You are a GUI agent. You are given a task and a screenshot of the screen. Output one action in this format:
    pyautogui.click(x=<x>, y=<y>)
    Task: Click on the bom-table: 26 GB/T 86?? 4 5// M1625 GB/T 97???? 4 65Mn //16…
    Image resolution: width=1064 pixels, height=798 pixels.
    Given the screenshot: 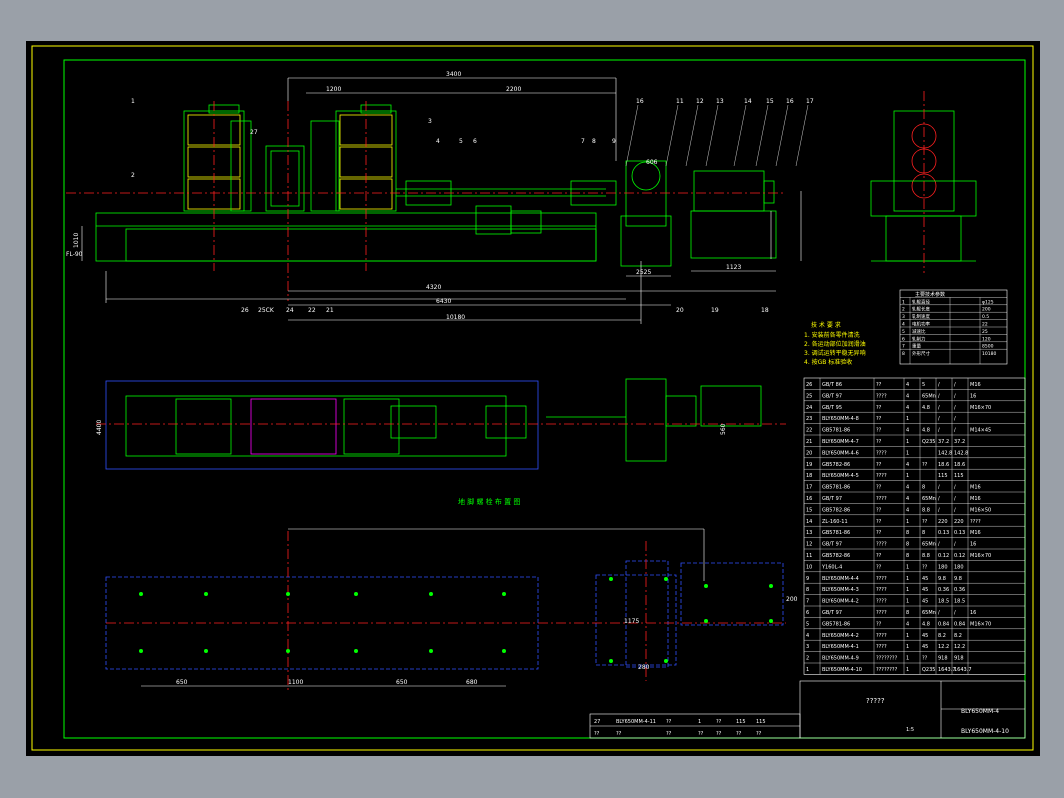 What is the action you would take?
    pyautogui.click(x=914, y=526)
    